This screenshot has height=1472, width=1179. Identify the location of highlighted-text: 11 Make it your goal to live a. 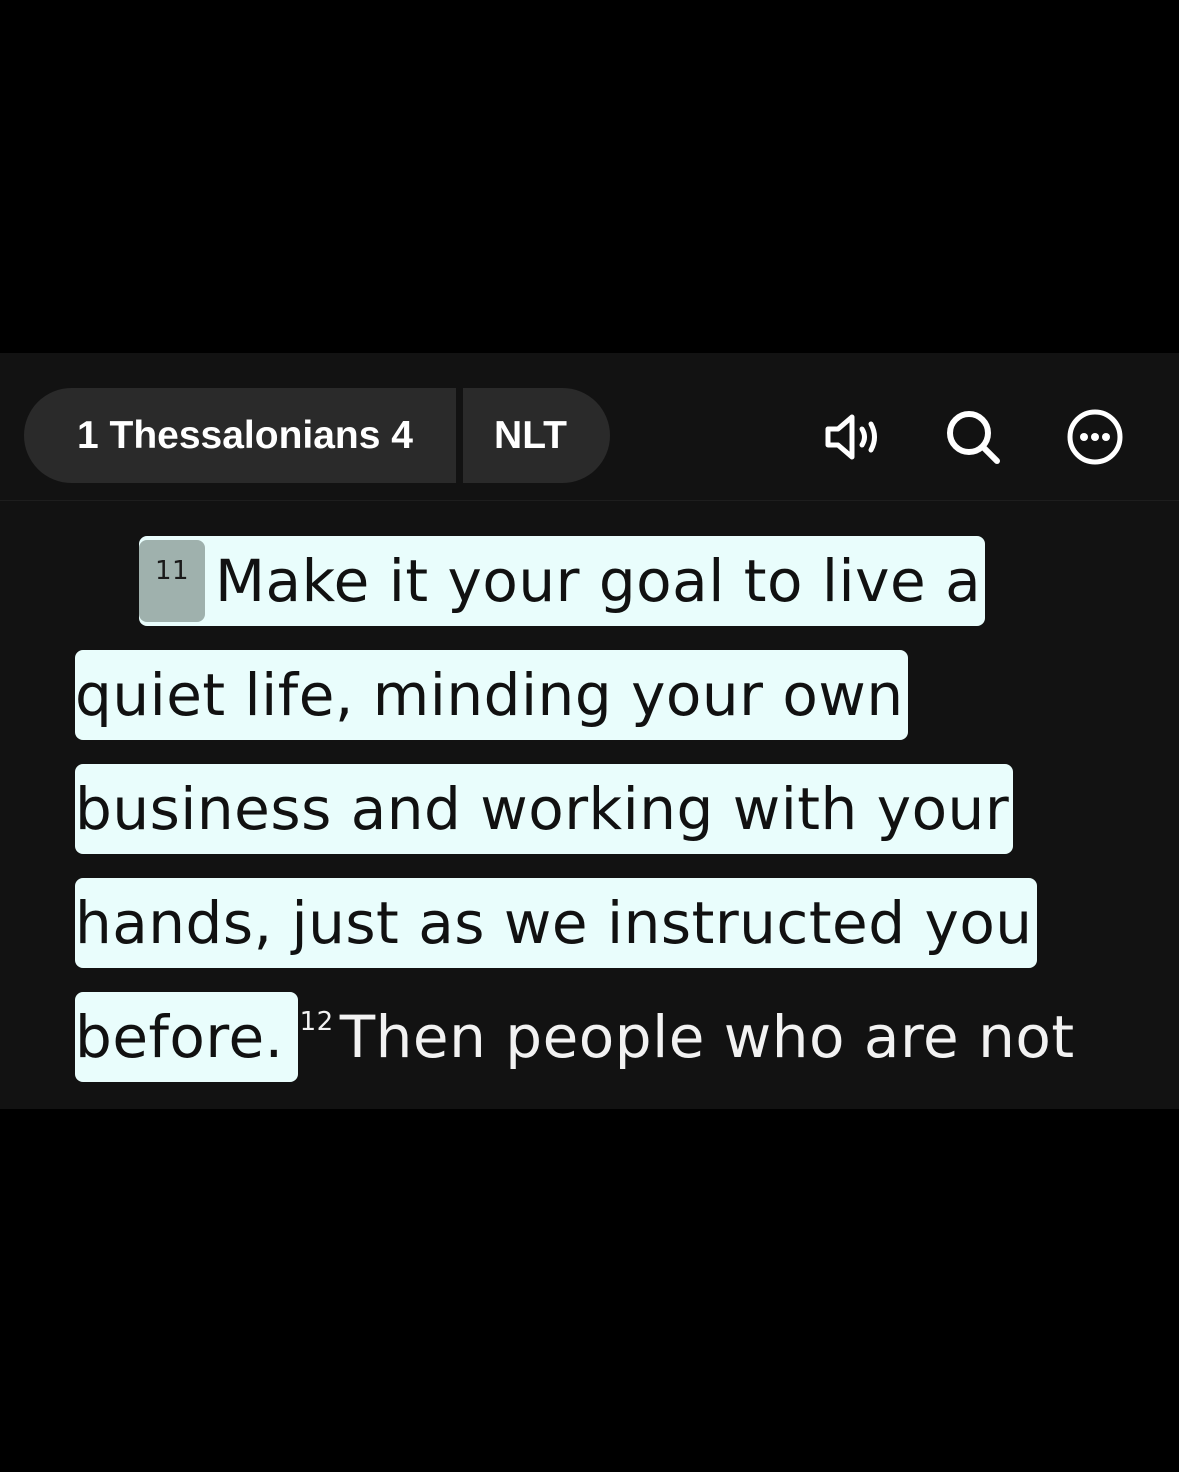
(562, 581).